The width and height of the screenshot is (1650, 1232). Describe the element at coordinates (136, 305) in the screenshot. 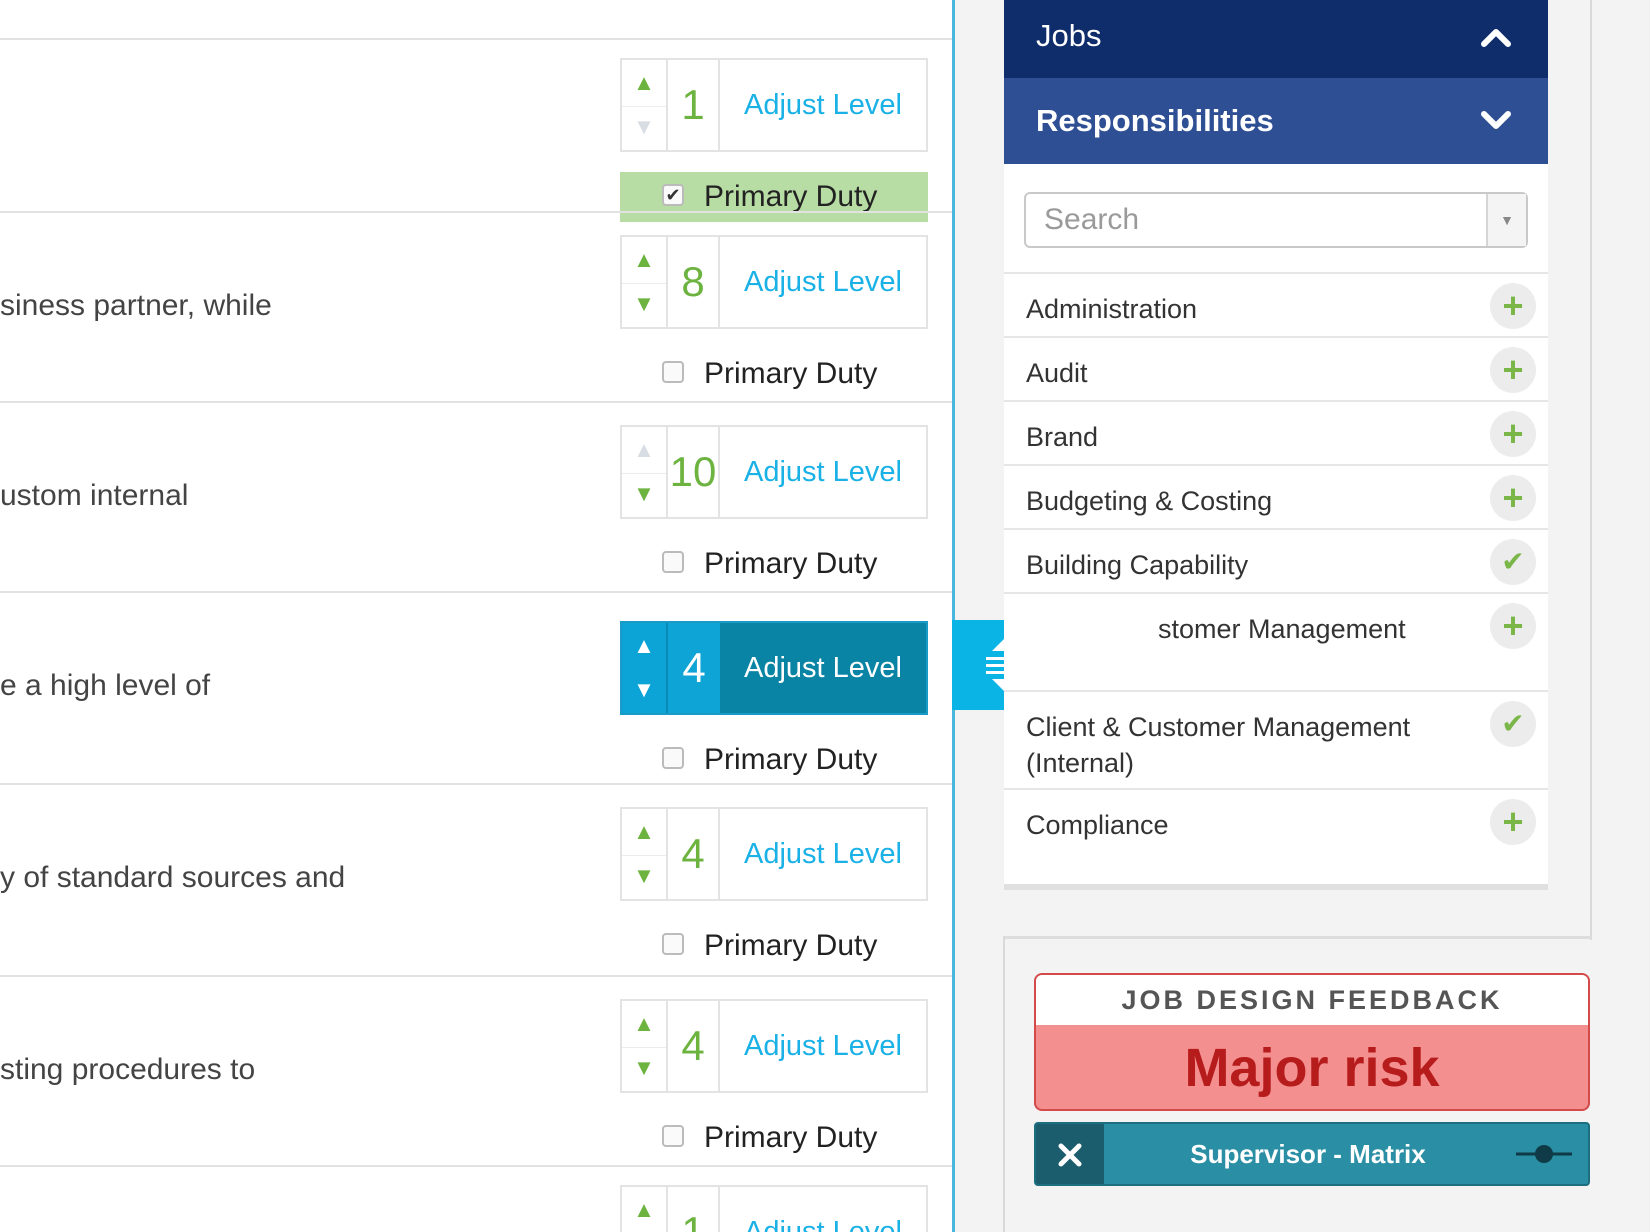

I see `responsibility-text: siness partner, while` at that location.